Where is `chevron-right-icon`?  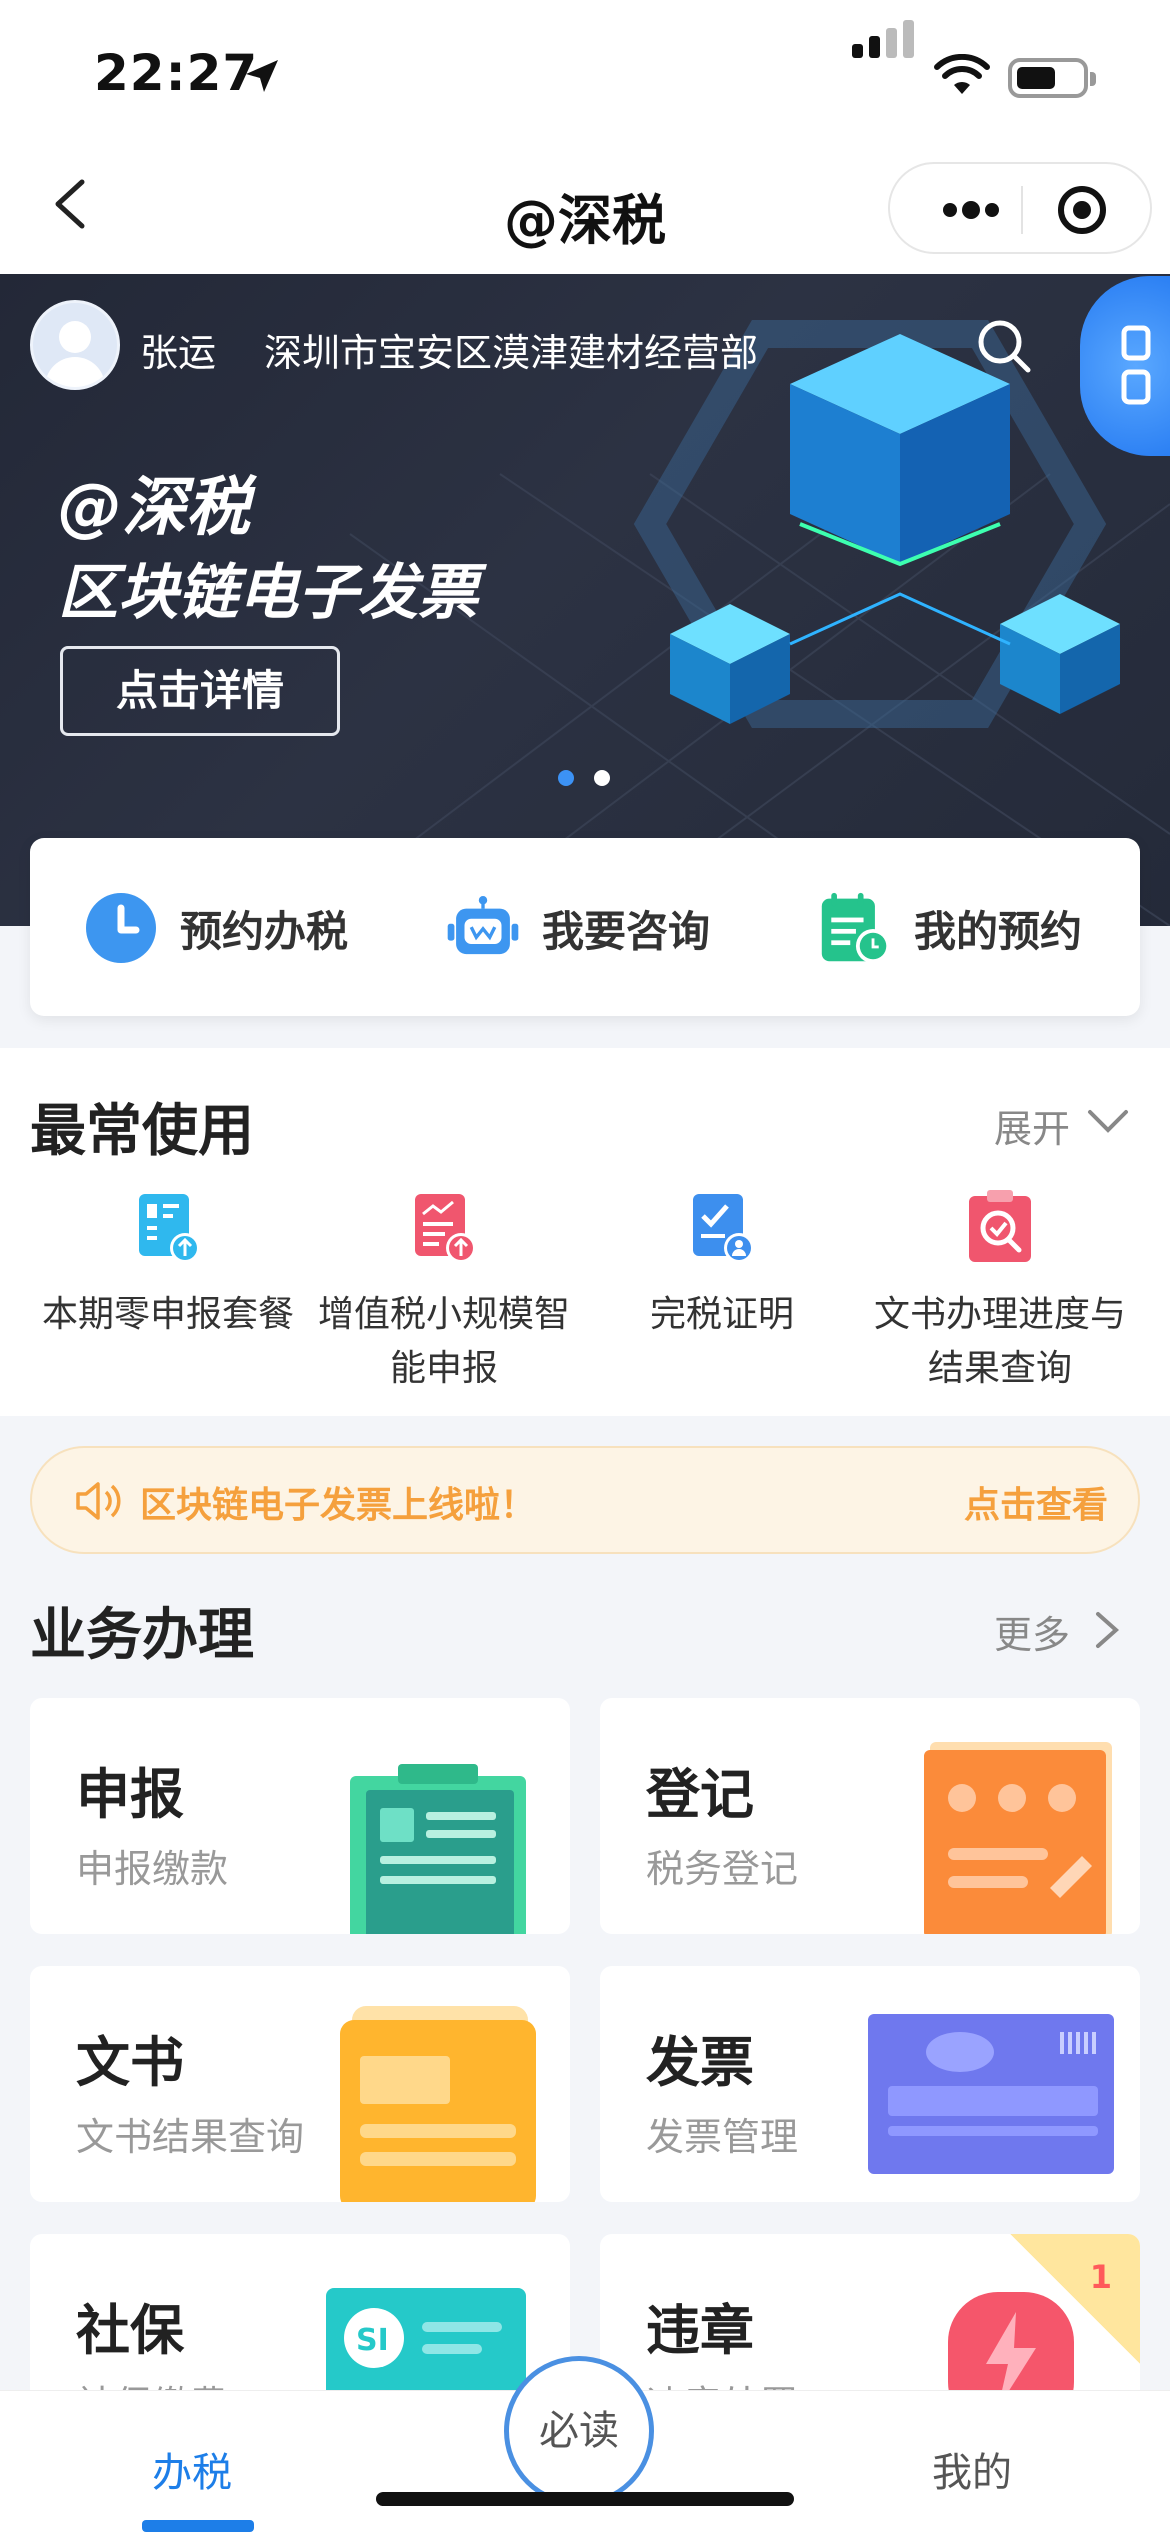
chevron-right-icon is located at coordinates (1107, 1630).